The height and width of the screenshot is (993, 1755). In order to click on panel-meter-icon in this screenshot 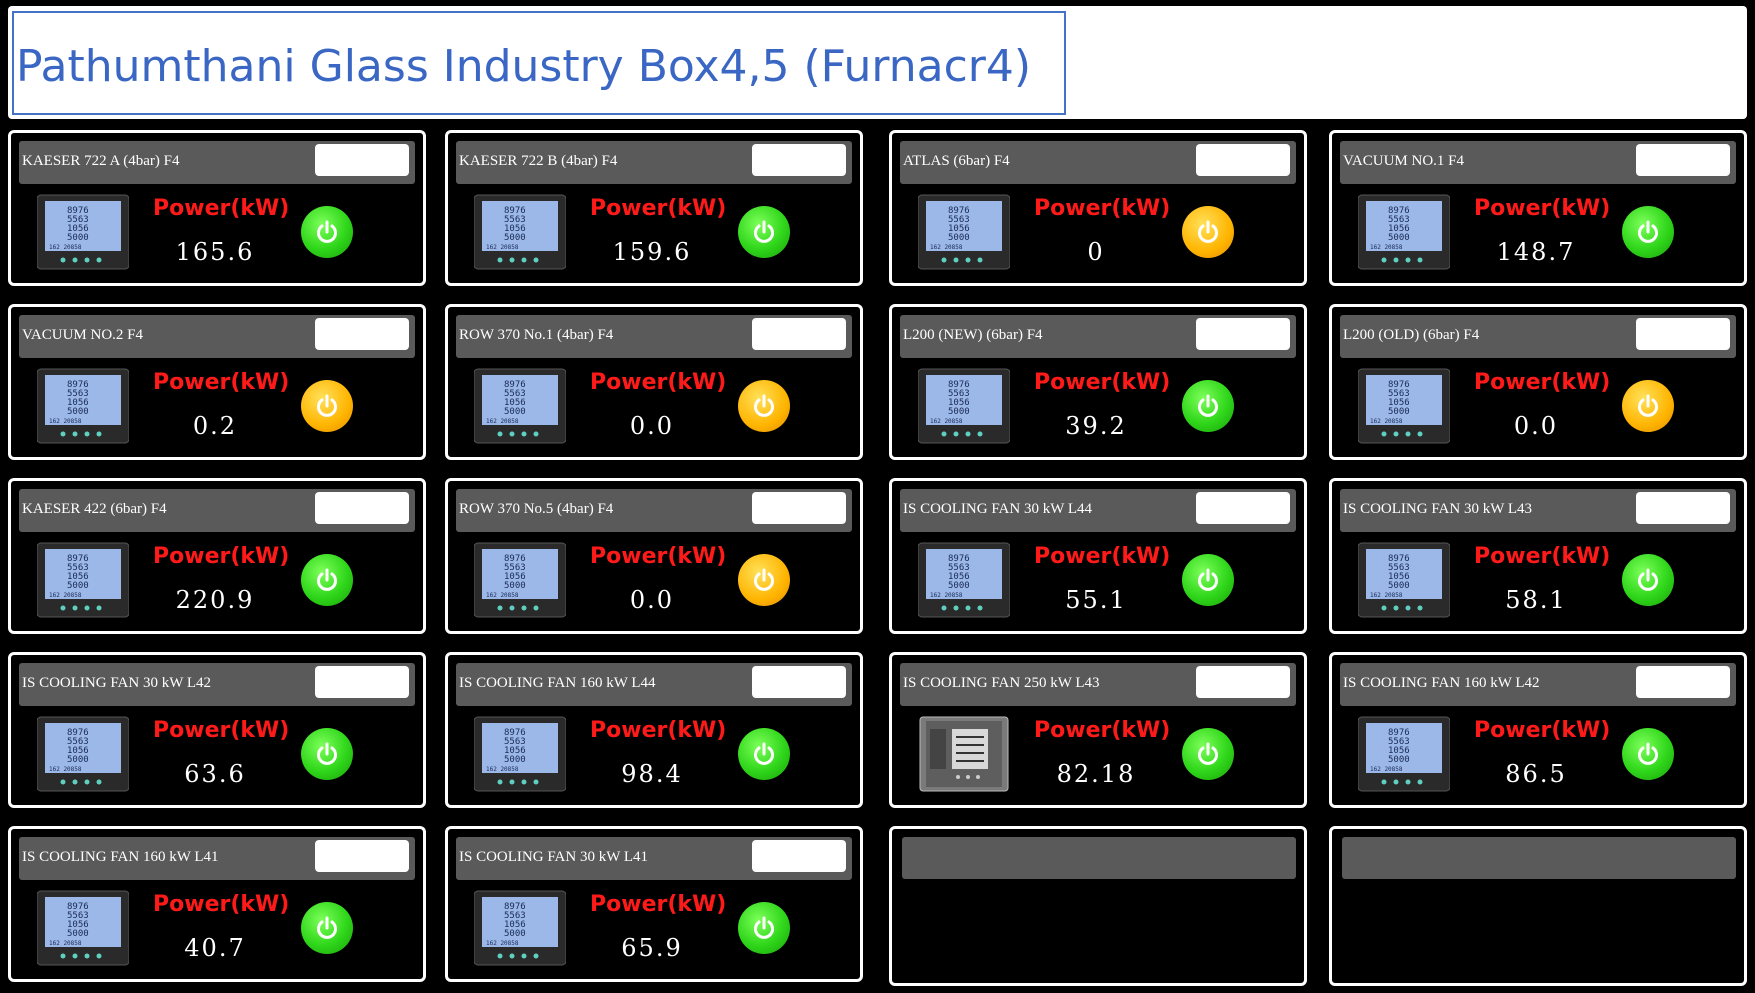, I will do `click(964, 754)`.